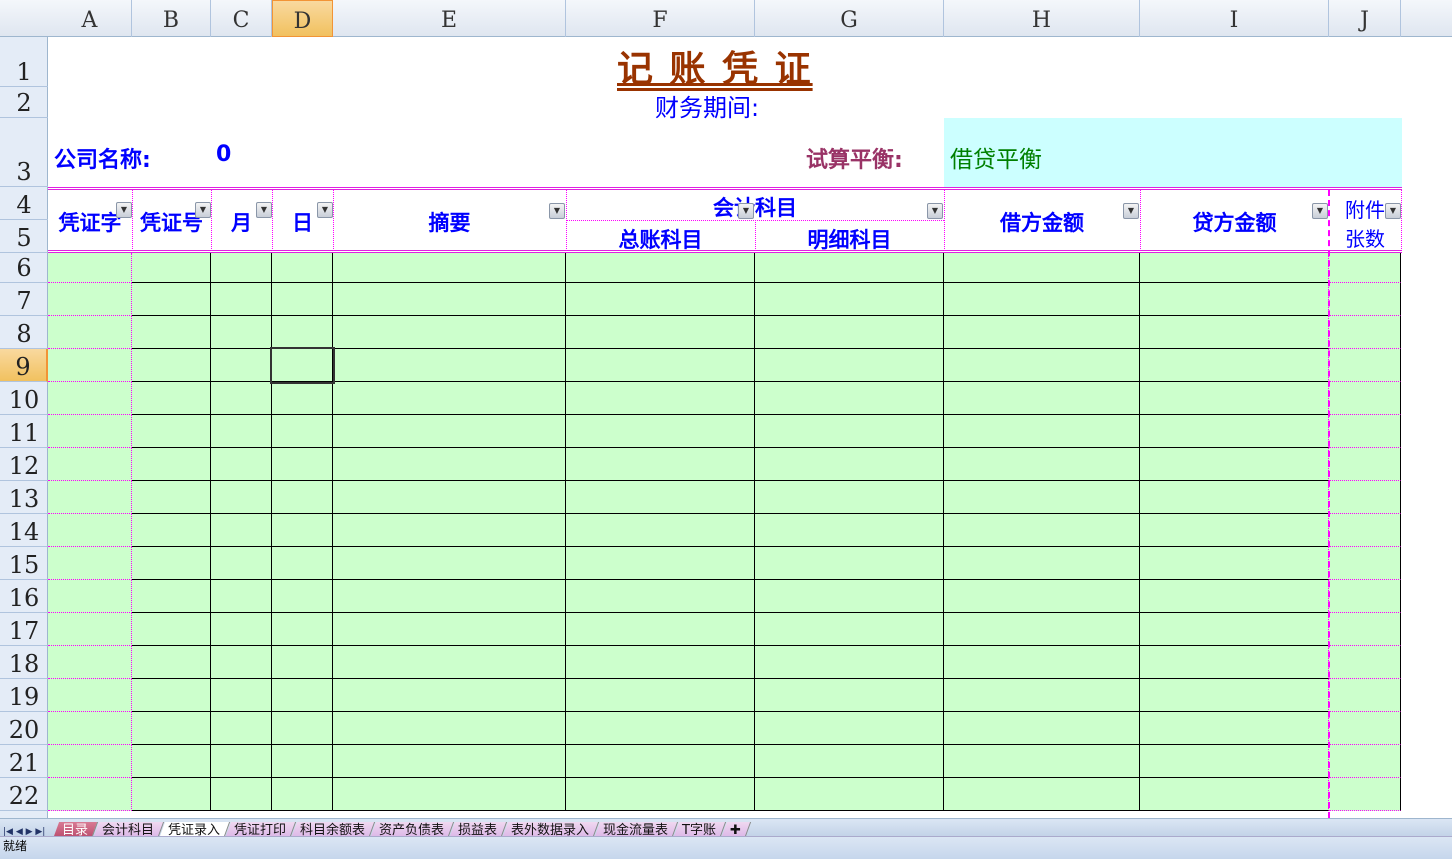 The width and height of the screenshot is (1452, 859). Describe the element at coordinates (660, 18) in the screenshot. I see `column-header-F: F` at that location.